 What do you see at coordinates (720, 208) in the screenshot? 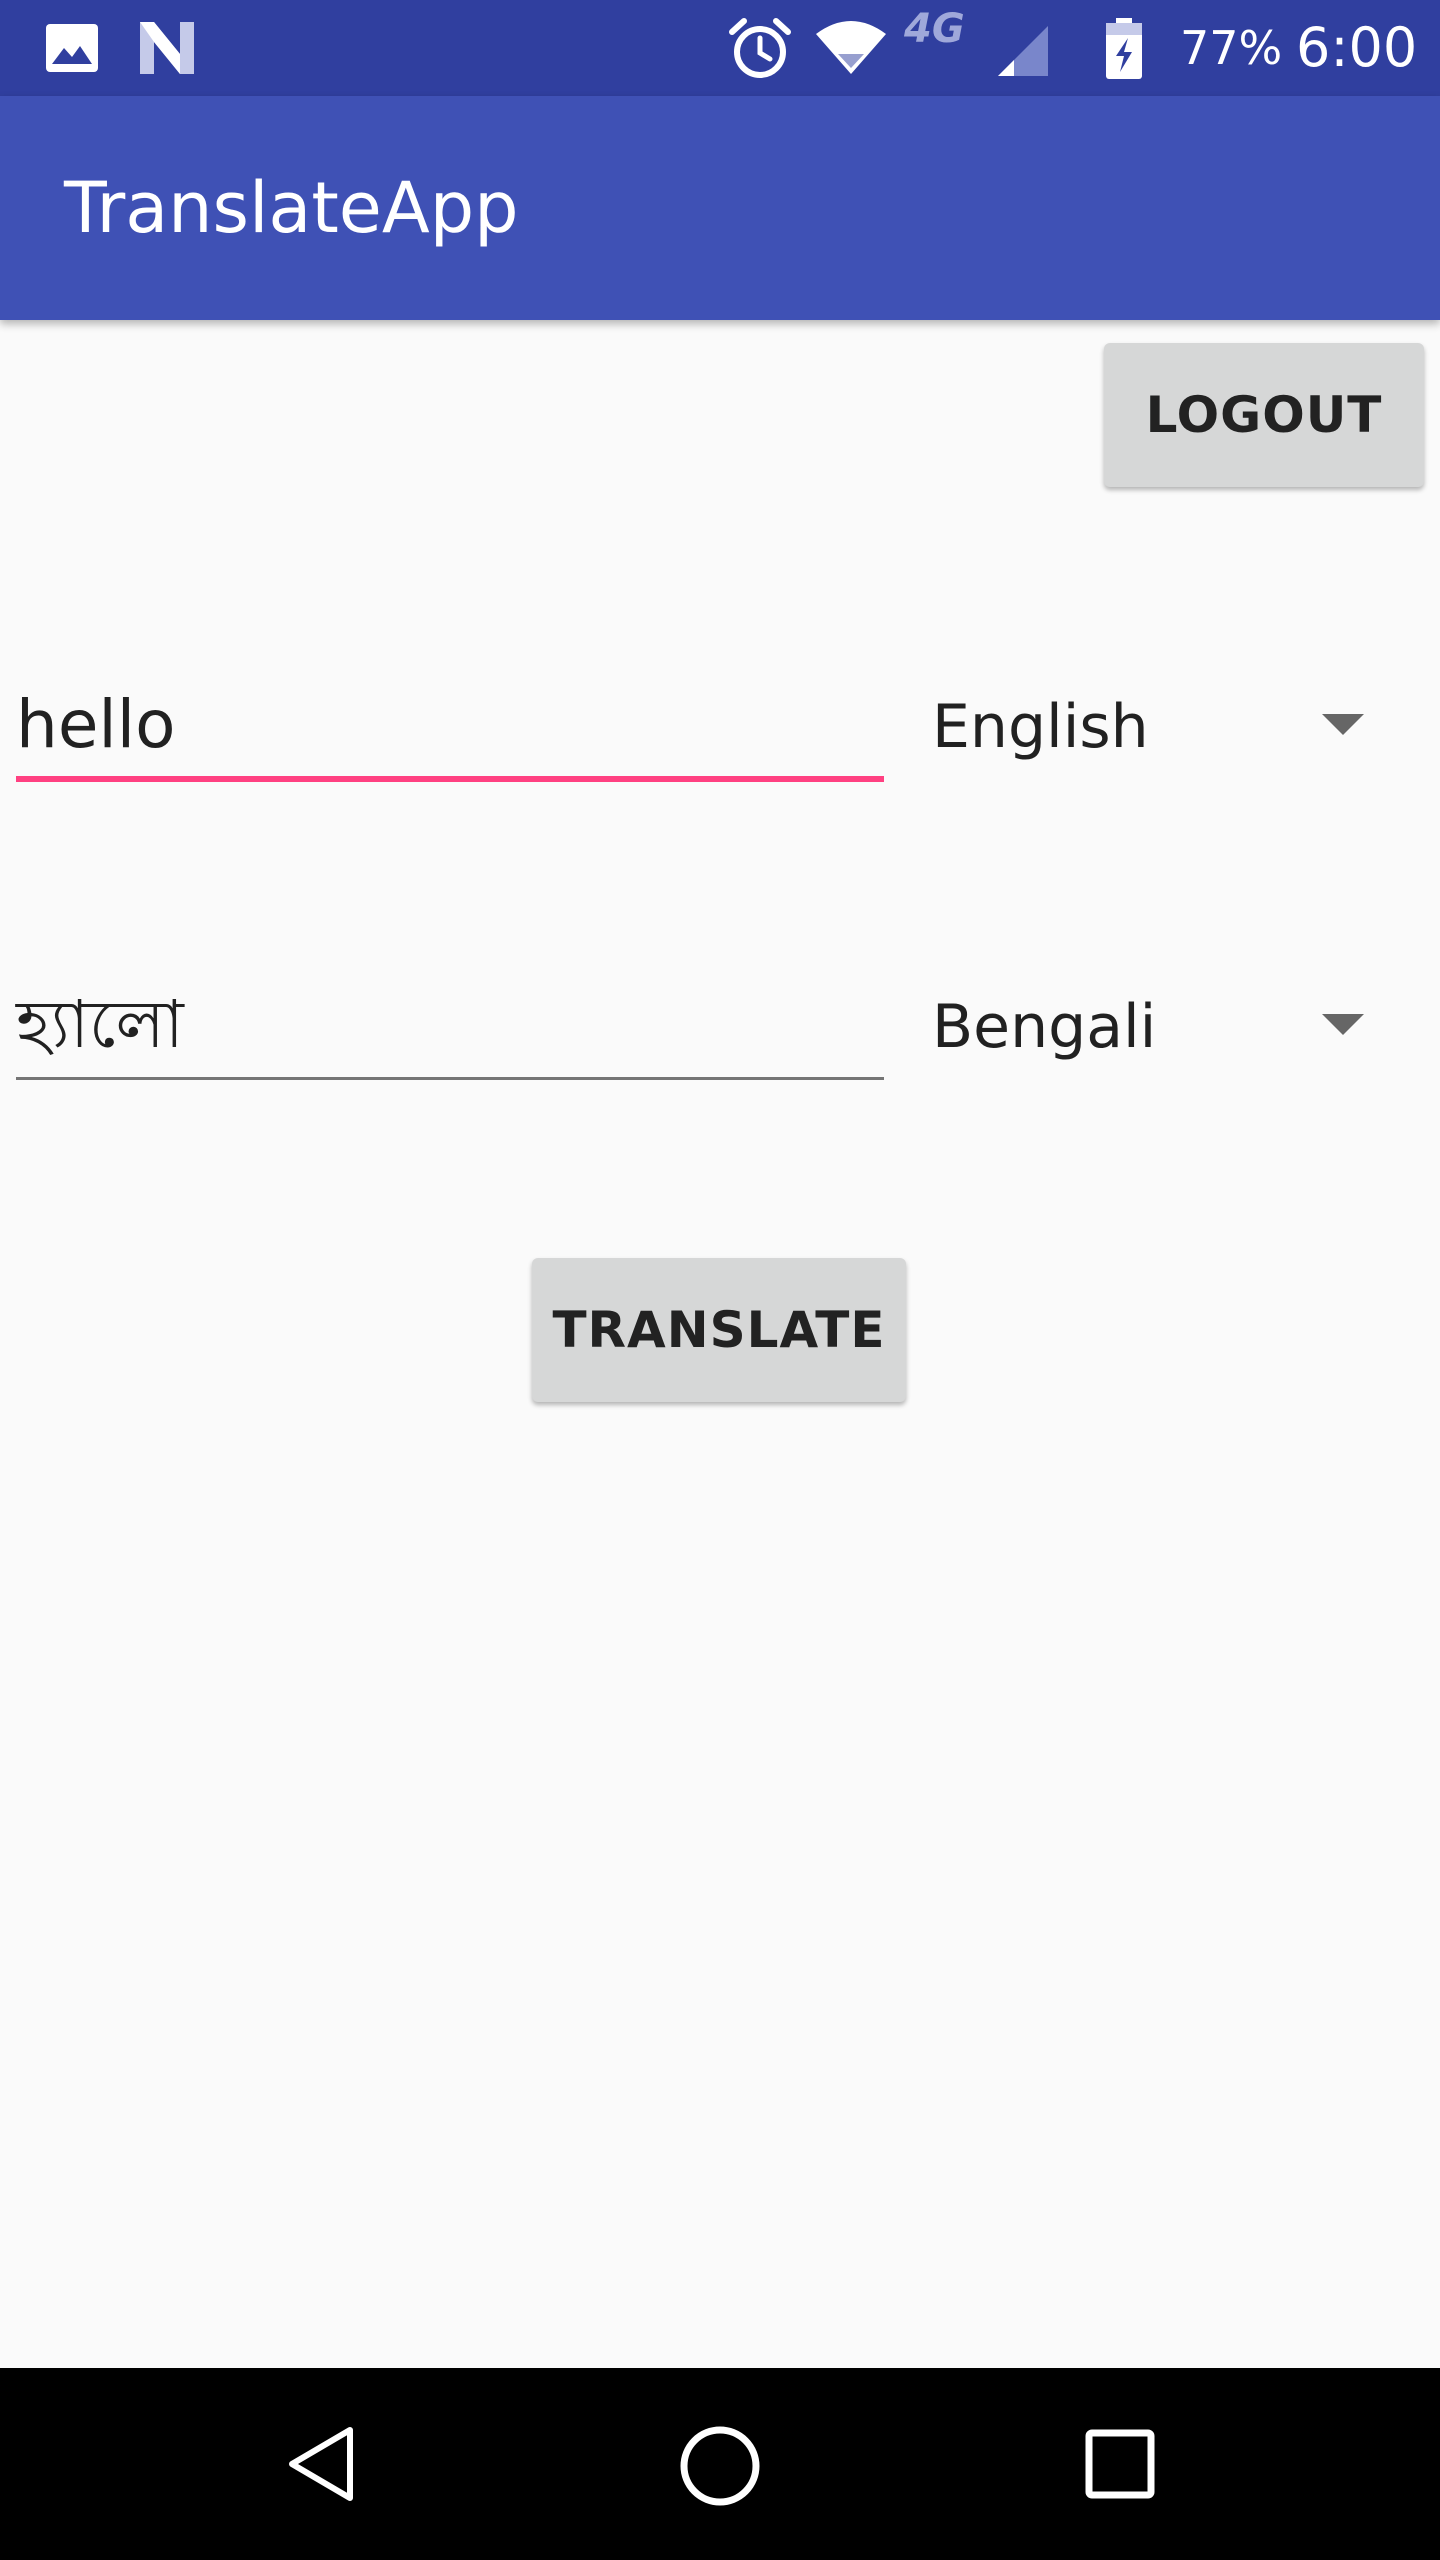
I see `app-bar: TranslateApp` at bounding box center [720, 208].